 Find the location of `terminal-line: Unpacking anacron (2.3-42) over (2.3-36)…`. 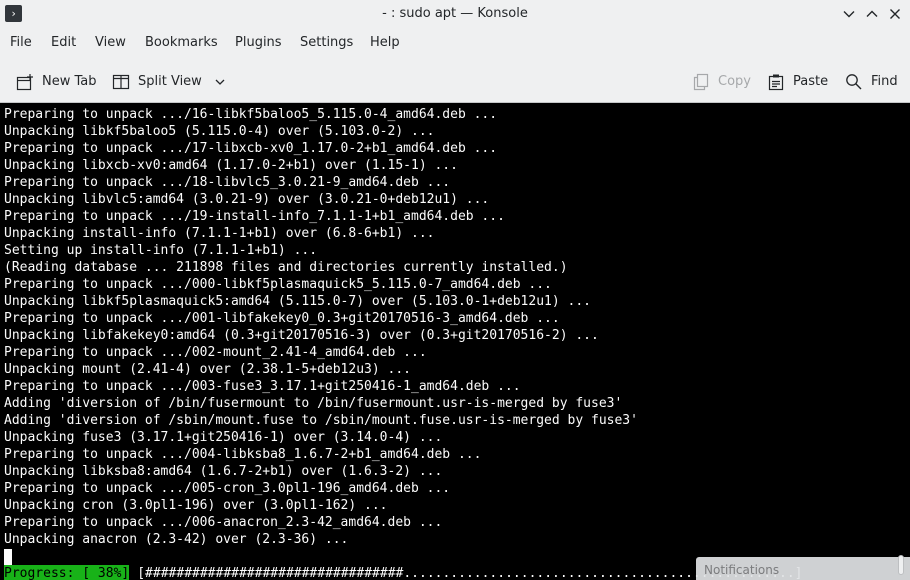

terminal-line: Unpacking anacron (2.3-42) over (2.3-36)… is located at coordinates (176, 539).